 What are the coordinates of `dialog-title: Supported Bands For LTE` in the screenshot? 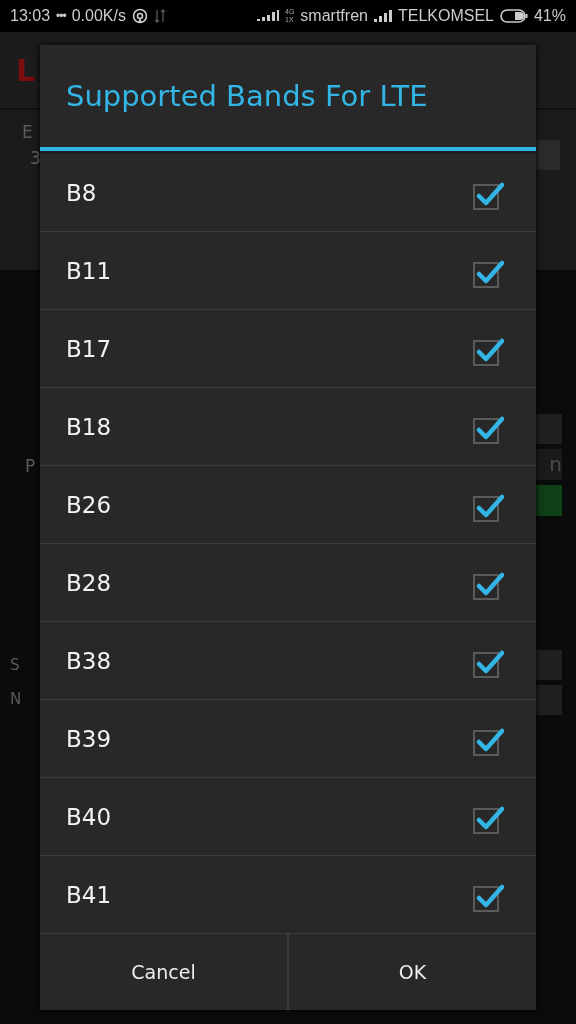 It's located at (247, 96).